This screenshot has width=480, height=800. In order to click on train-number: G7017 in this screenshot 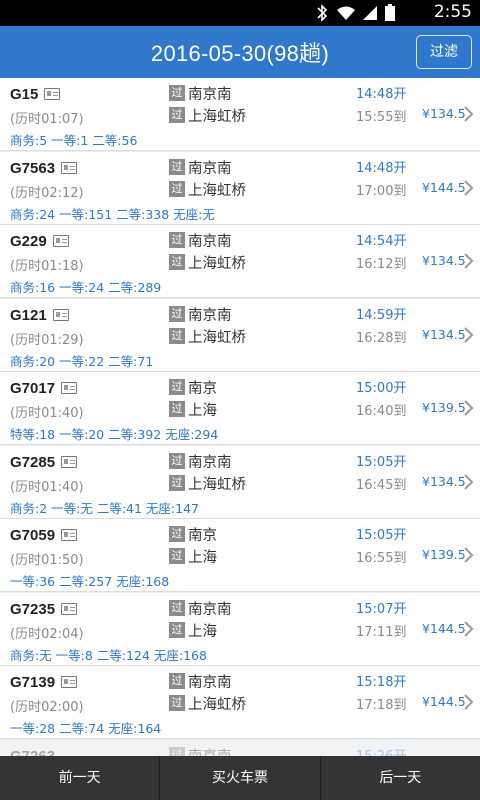, I will do `click(33, 388)`.